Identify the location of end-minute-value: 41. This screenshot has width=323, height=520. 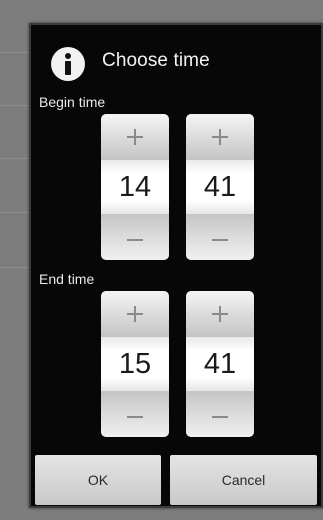
(220, 364).